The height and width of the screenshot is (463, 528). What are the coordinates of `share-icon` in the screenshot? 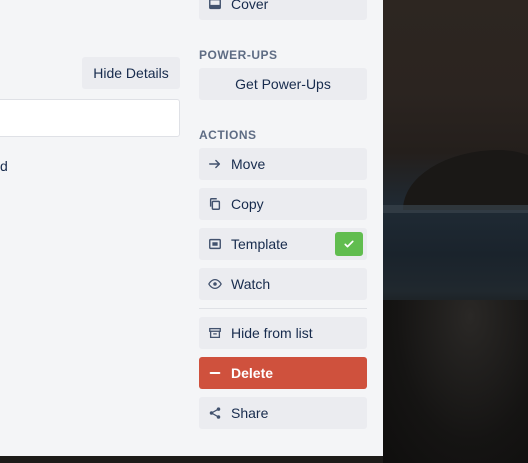 It's located at (215, 413).